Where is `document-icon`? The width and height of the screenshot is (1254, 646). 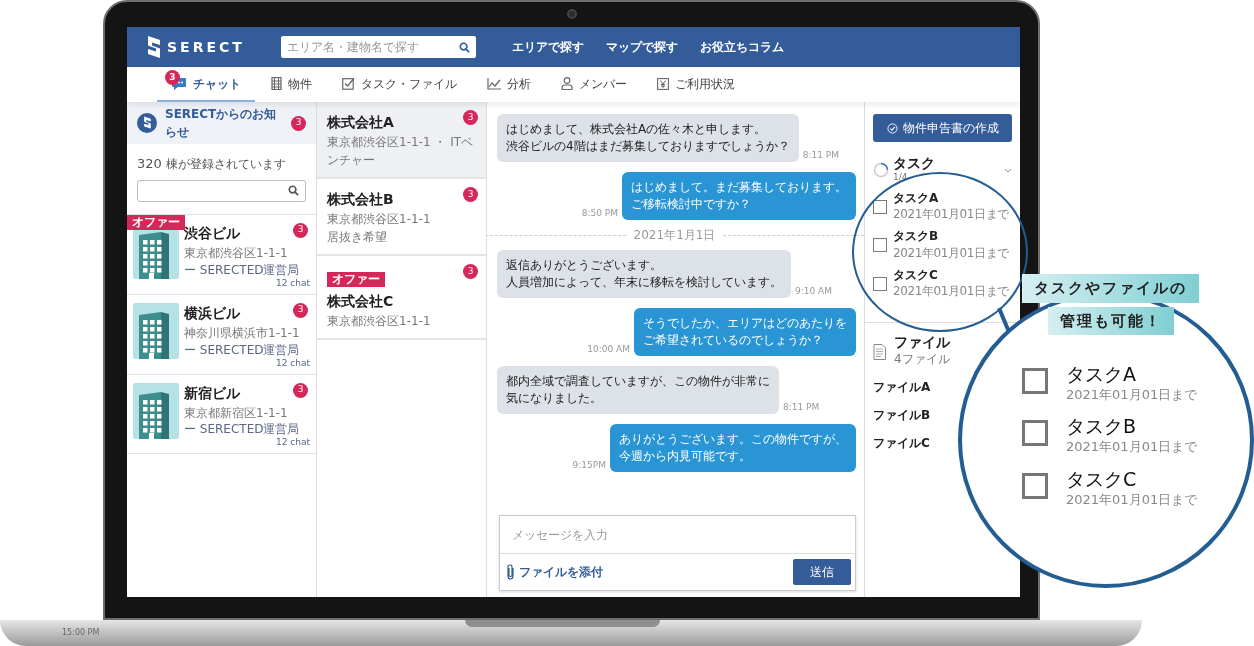 document-icon is located at coordinates (879, 351).